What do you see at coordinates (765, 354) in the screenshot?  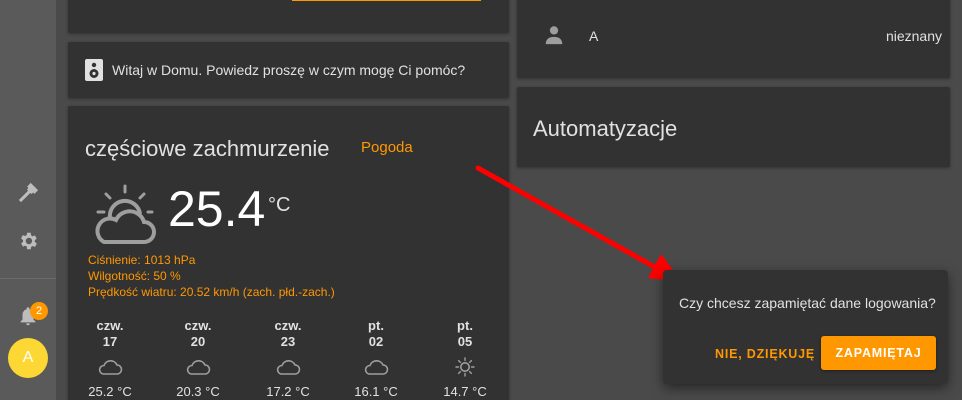 I see `decline-button: NIE, DZIĘKUJĘ` at bounding box center [765, 354].